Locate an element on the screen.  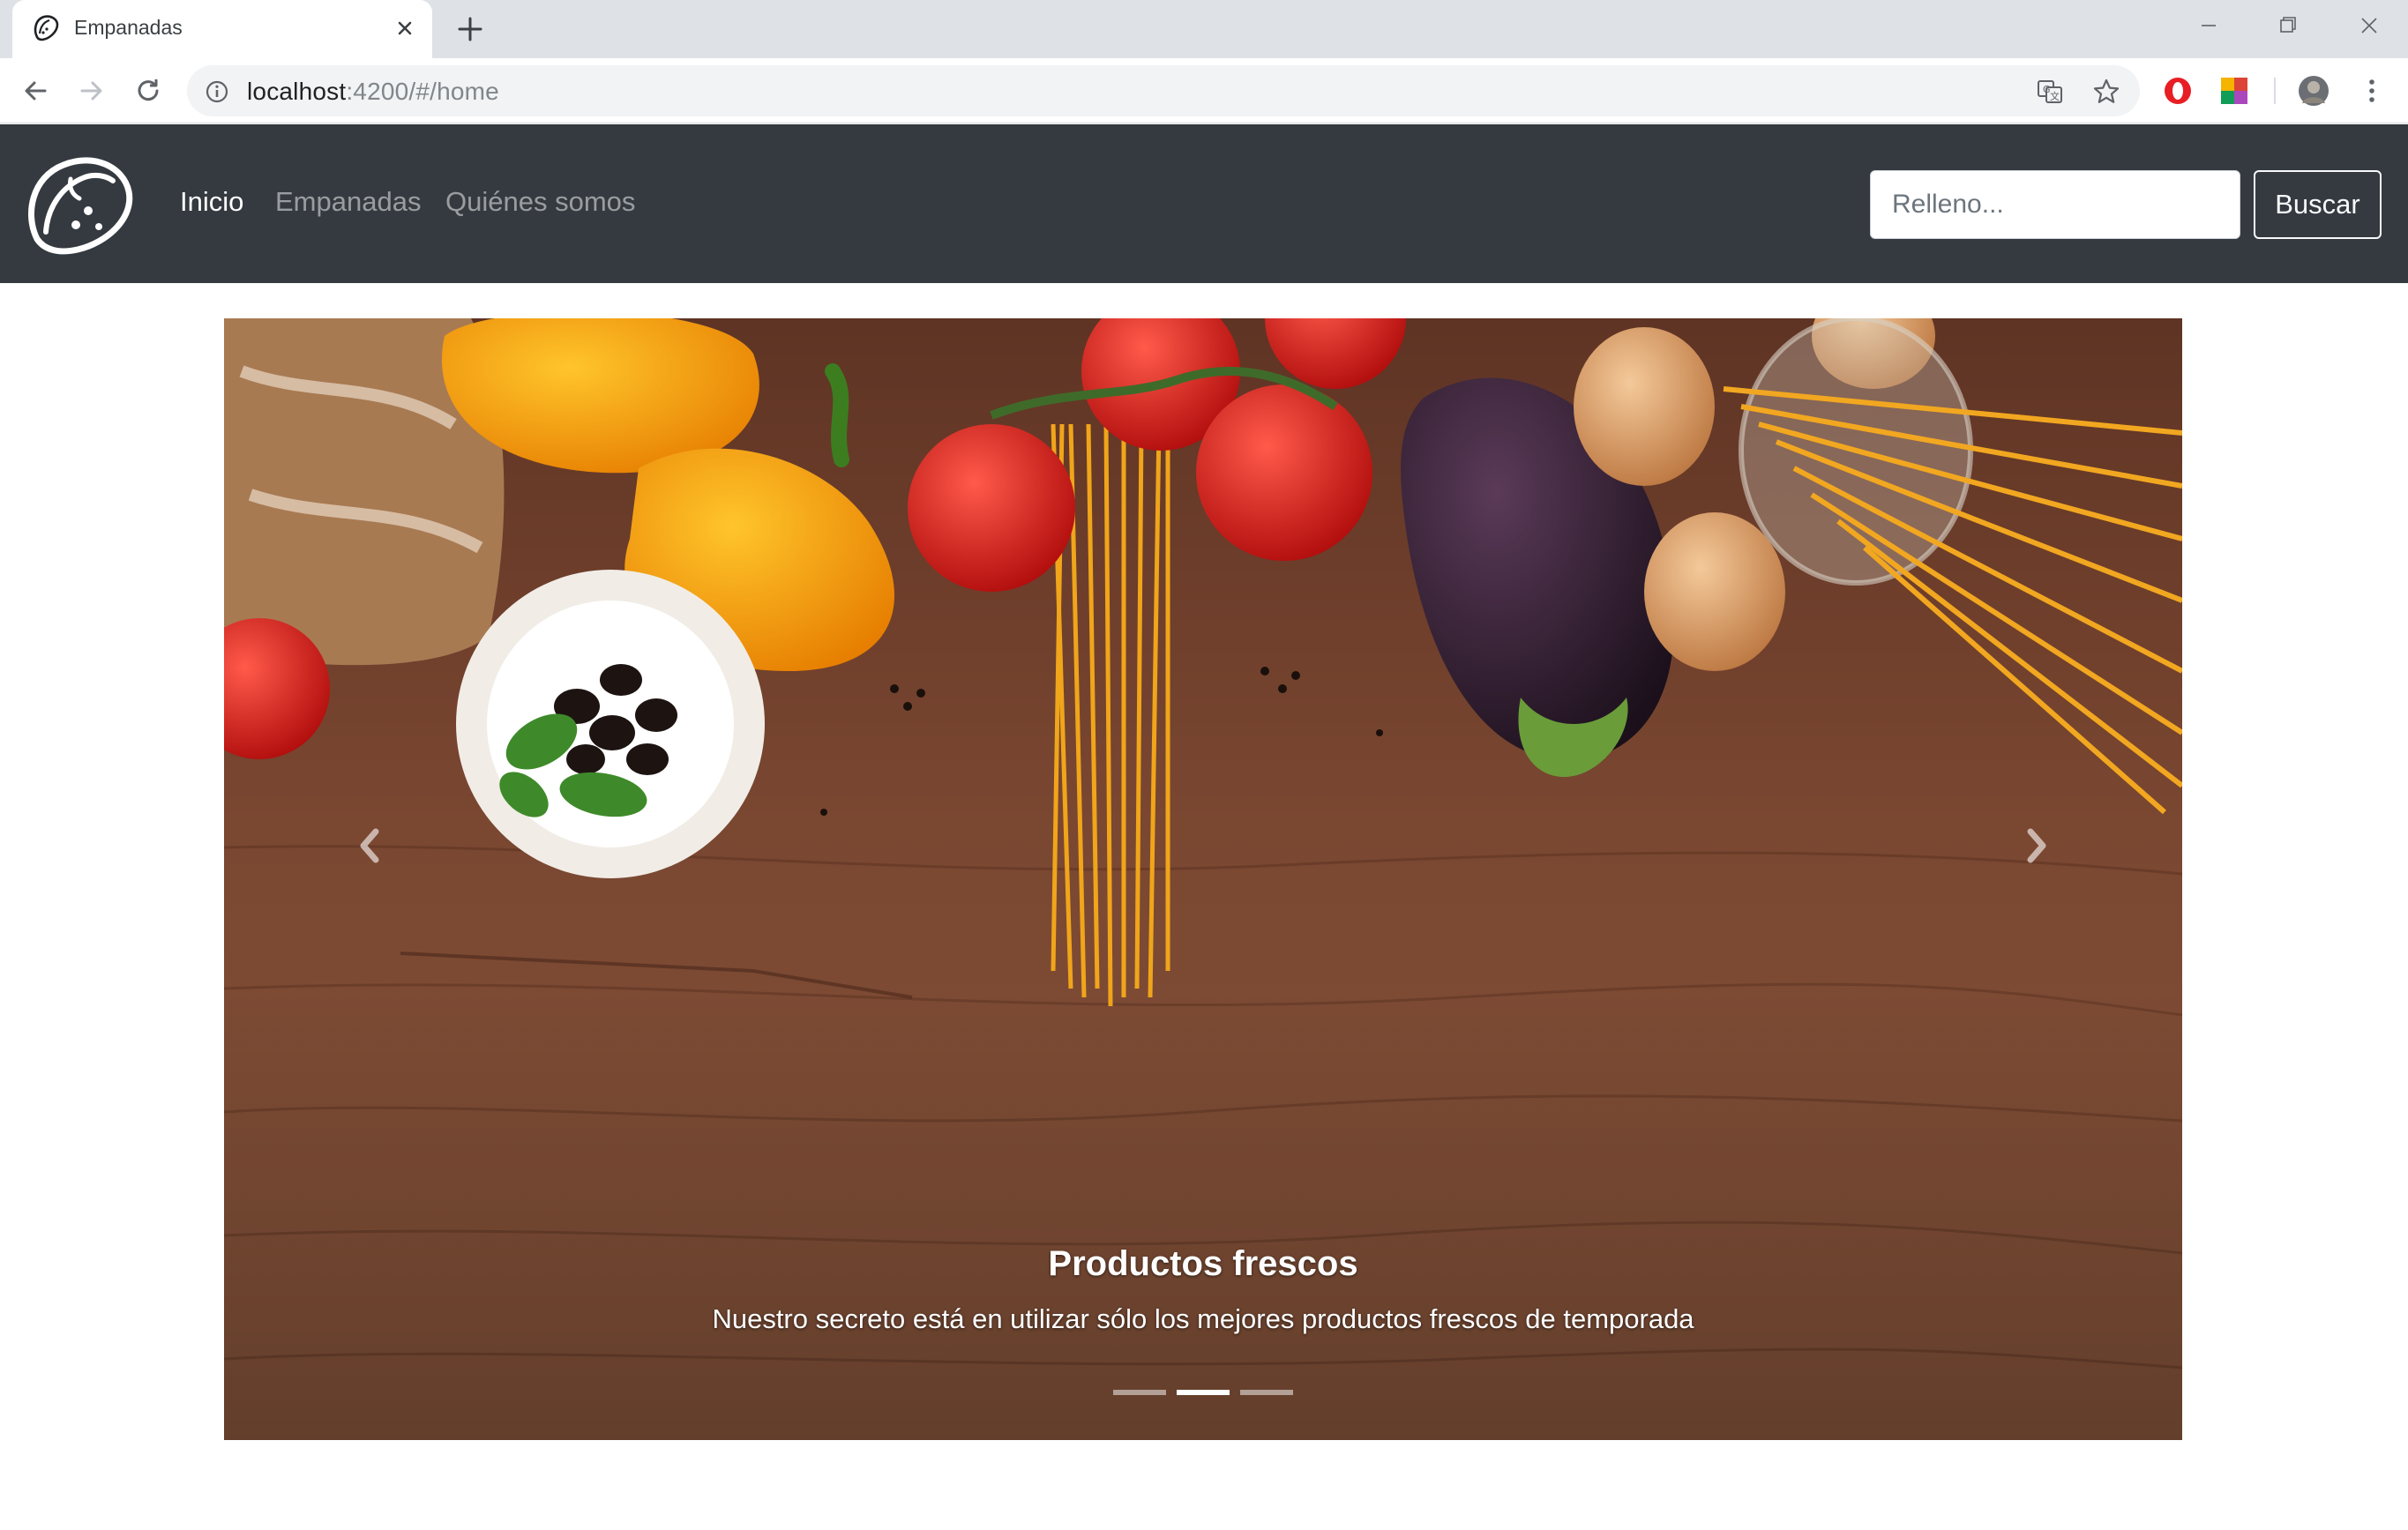
opera-extension-icon is located at coordinates (2178, 91).